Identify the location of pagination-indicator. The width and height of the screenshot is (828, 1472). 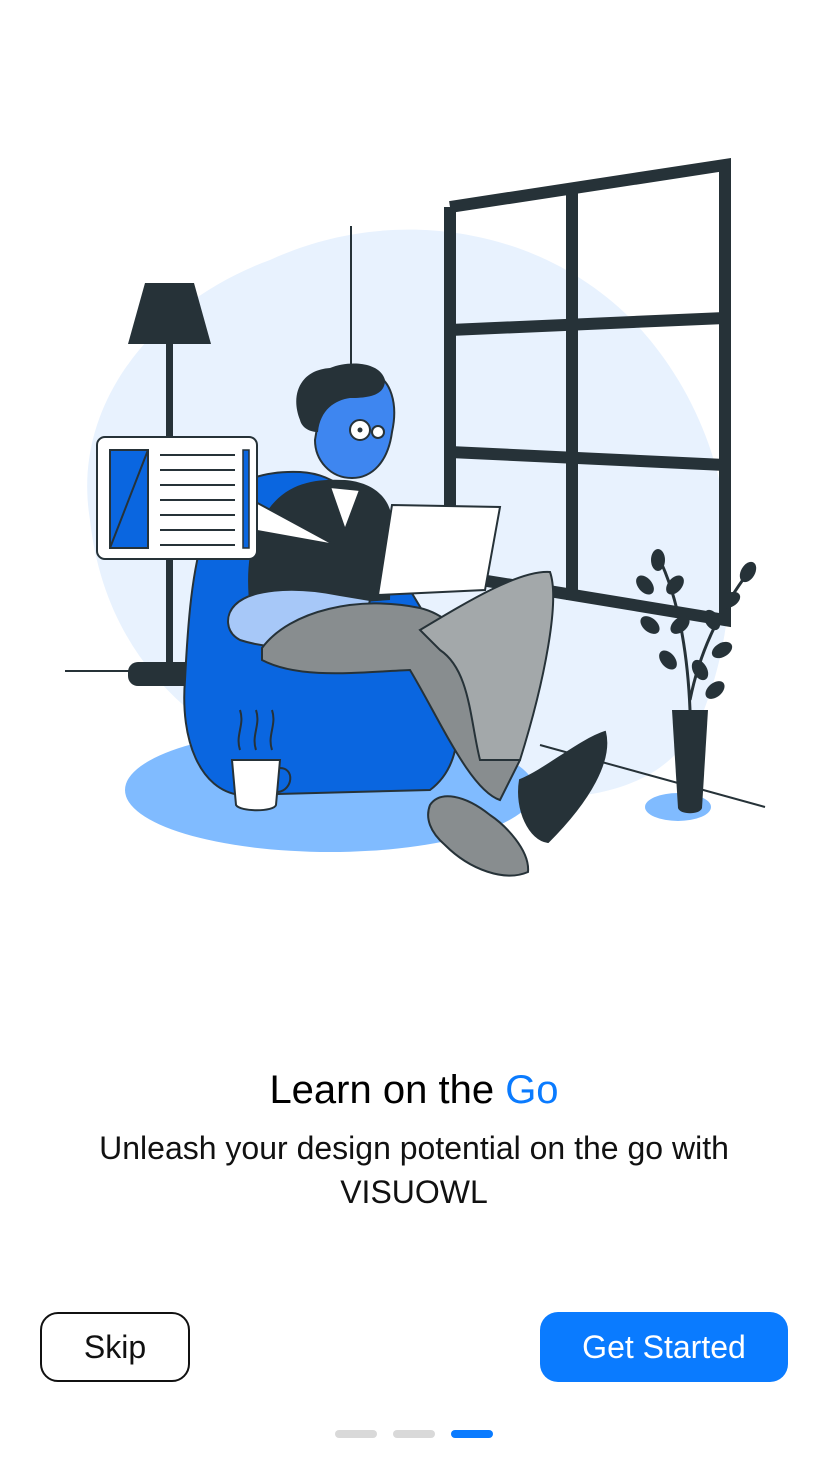
(414, 1434).